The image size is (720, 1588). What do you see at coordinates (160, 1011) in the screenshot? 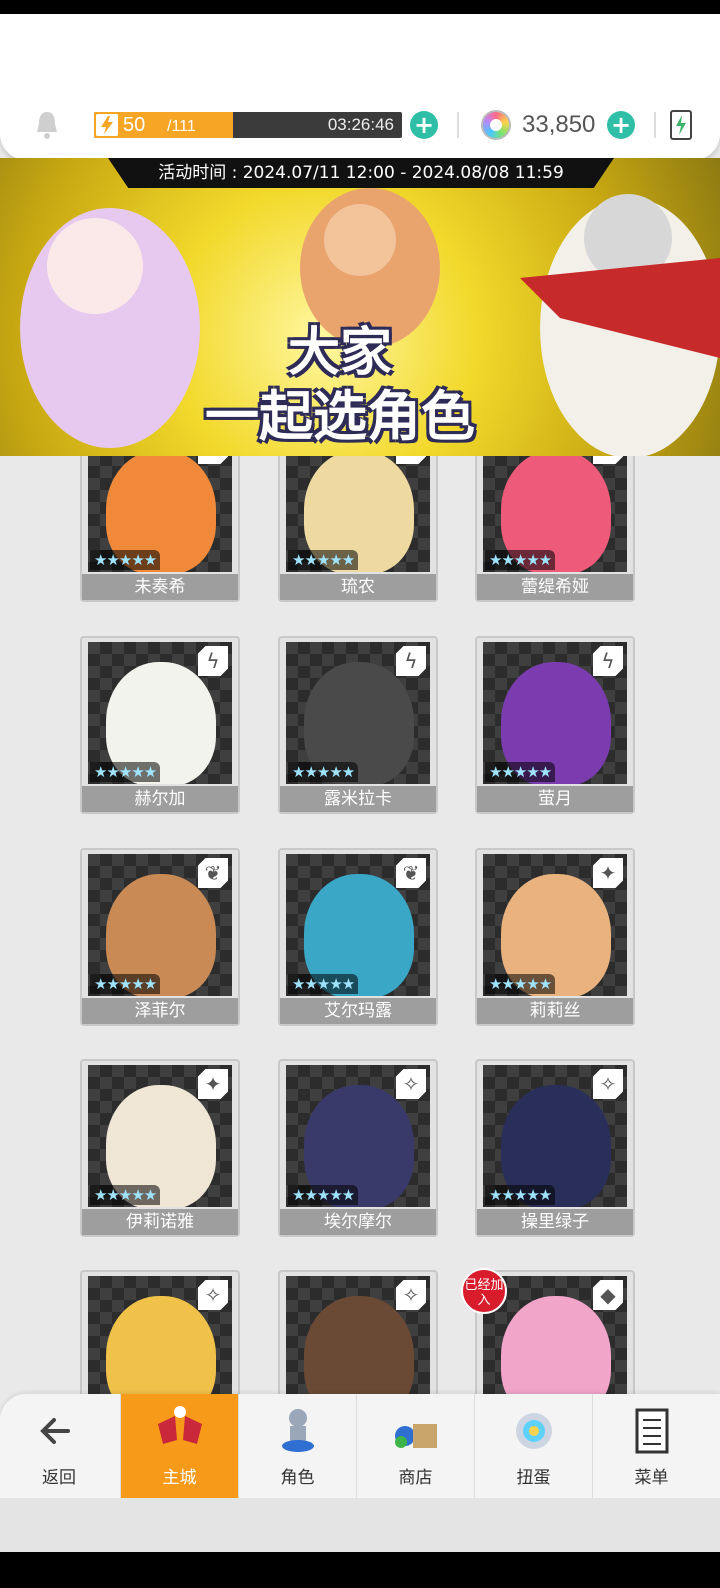
I see `character-name: 泽菲尔` at bounding box center [160, 1011].